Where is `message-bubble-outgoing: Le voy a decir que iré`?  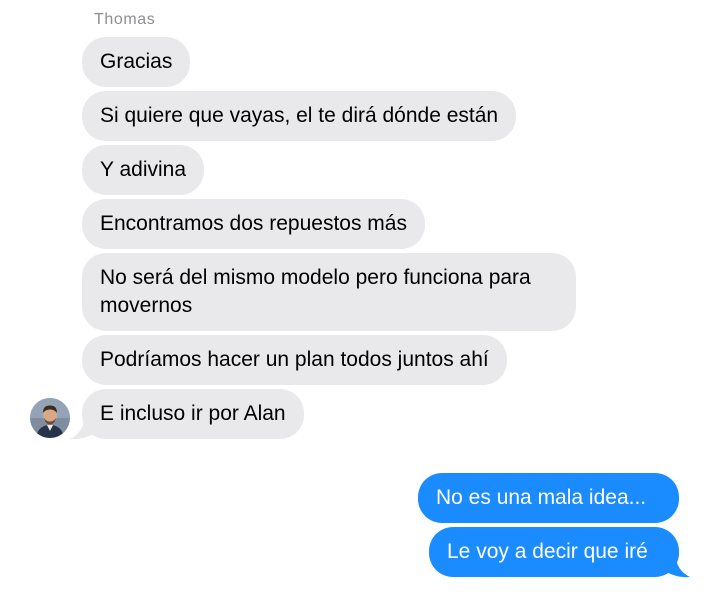
message-bubble-outgoing: Le voy a decir que iré is located at coordinates (554, 552).